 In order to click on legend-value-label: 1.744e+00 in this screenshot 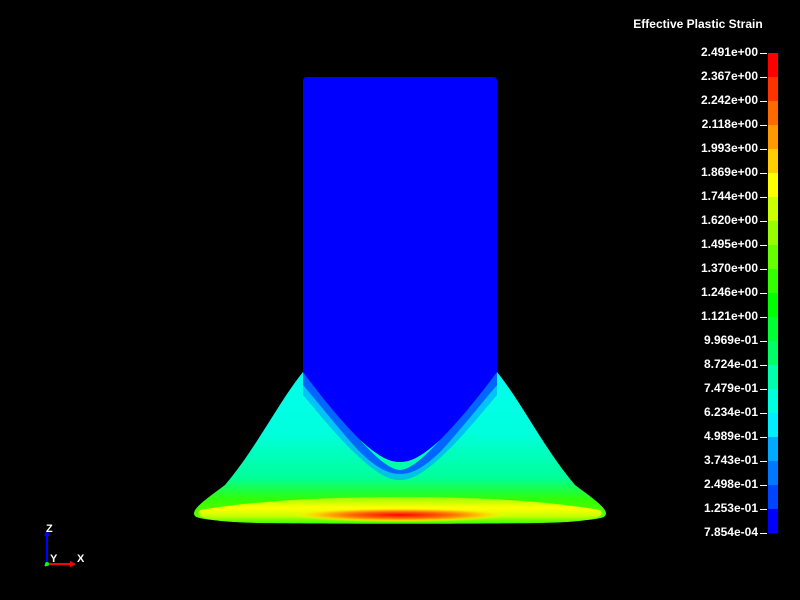, I will do `click(729, 196)`.